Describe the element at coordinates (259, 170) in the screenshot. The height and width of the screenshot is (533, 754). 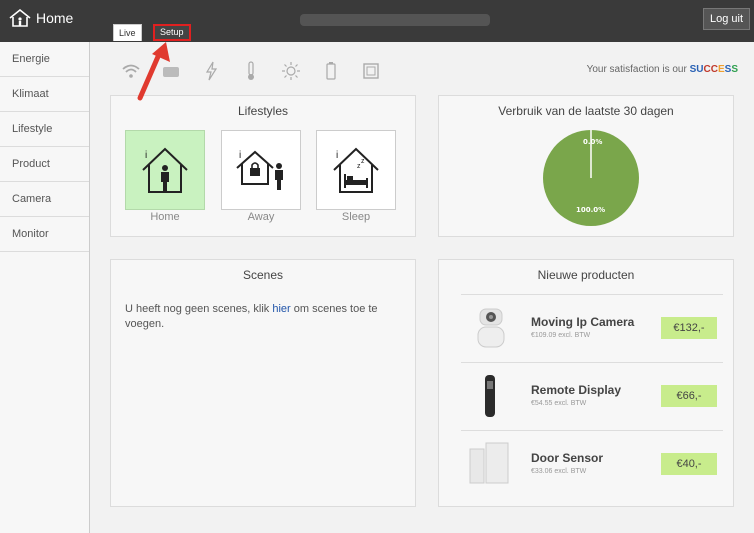
I see `house-lock-icon: i` at that location.